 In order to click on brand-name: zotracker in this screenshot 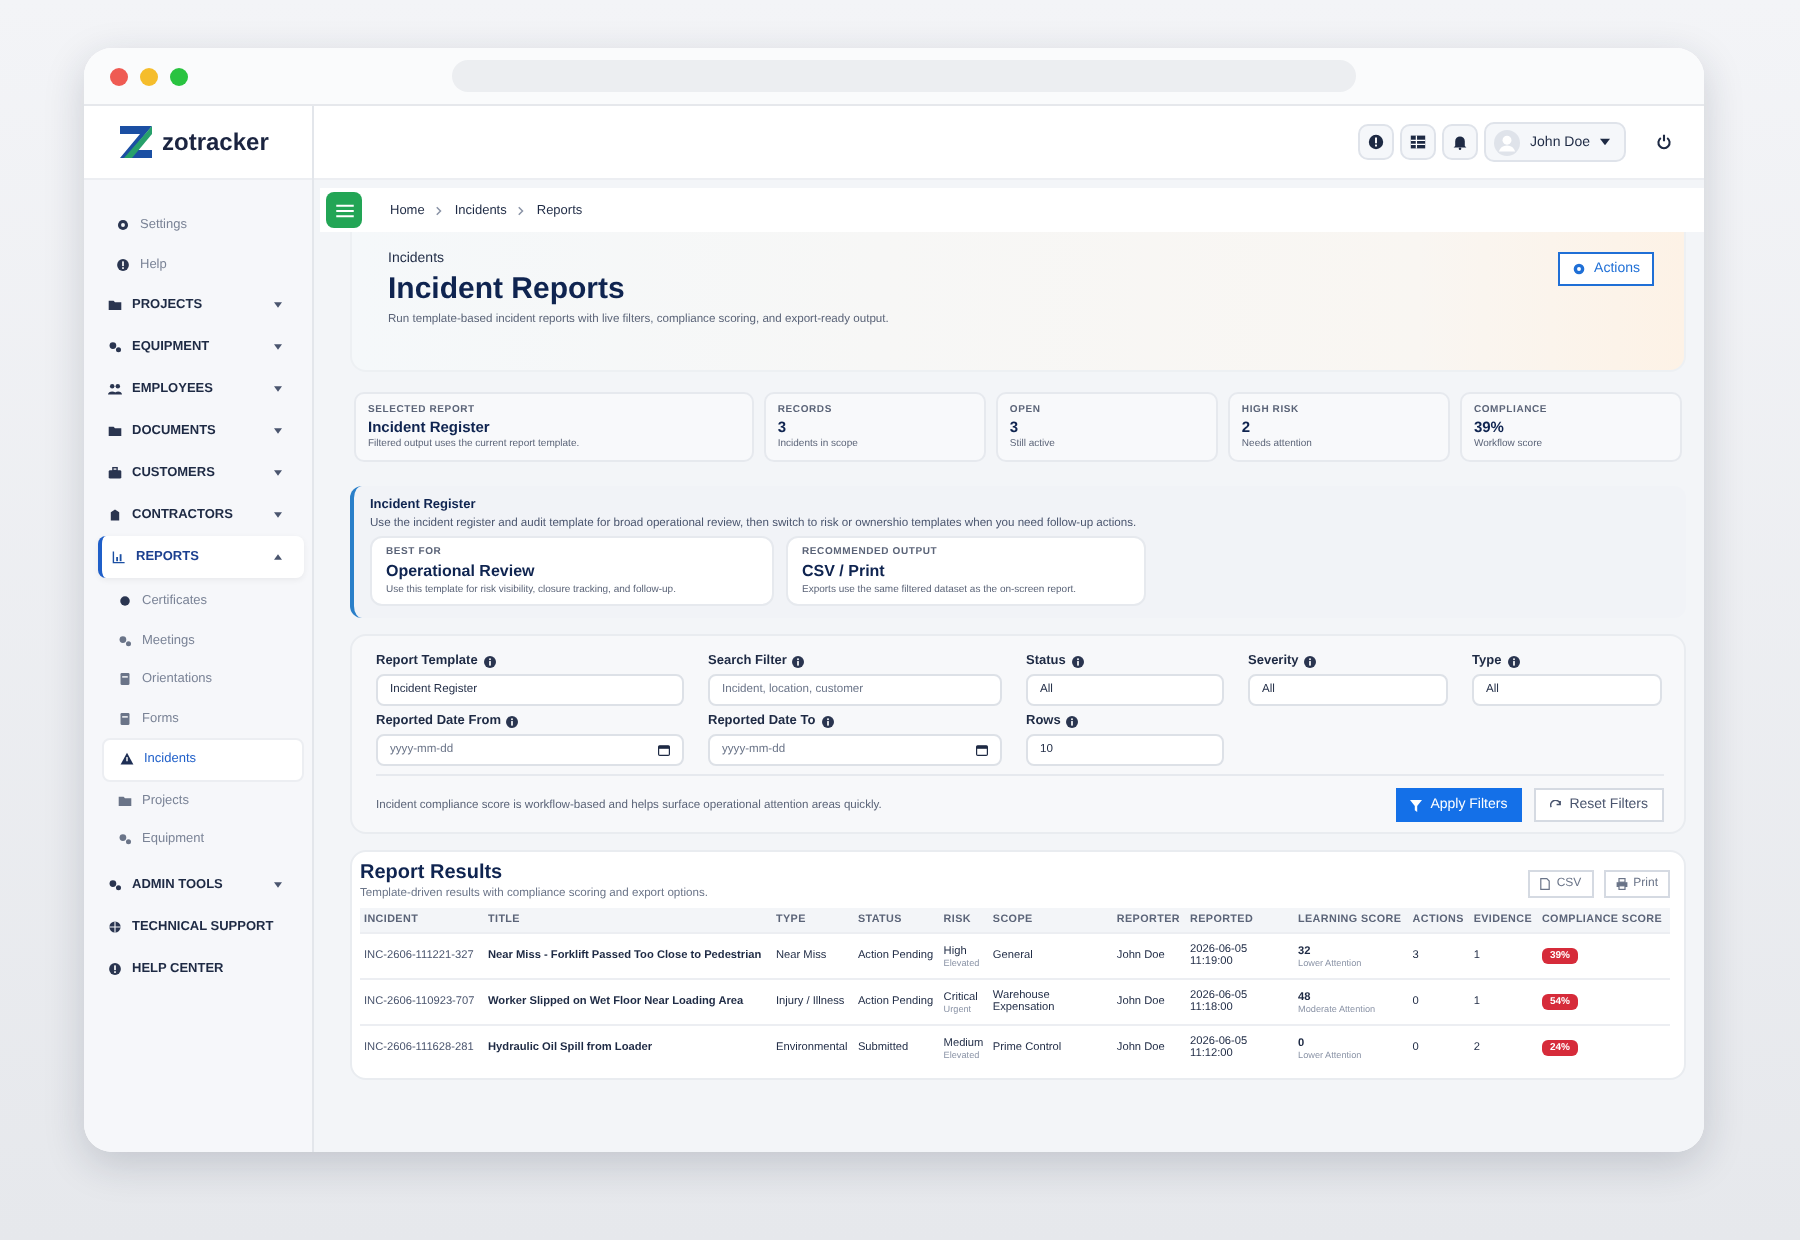, I will do `click(215, 142)`.